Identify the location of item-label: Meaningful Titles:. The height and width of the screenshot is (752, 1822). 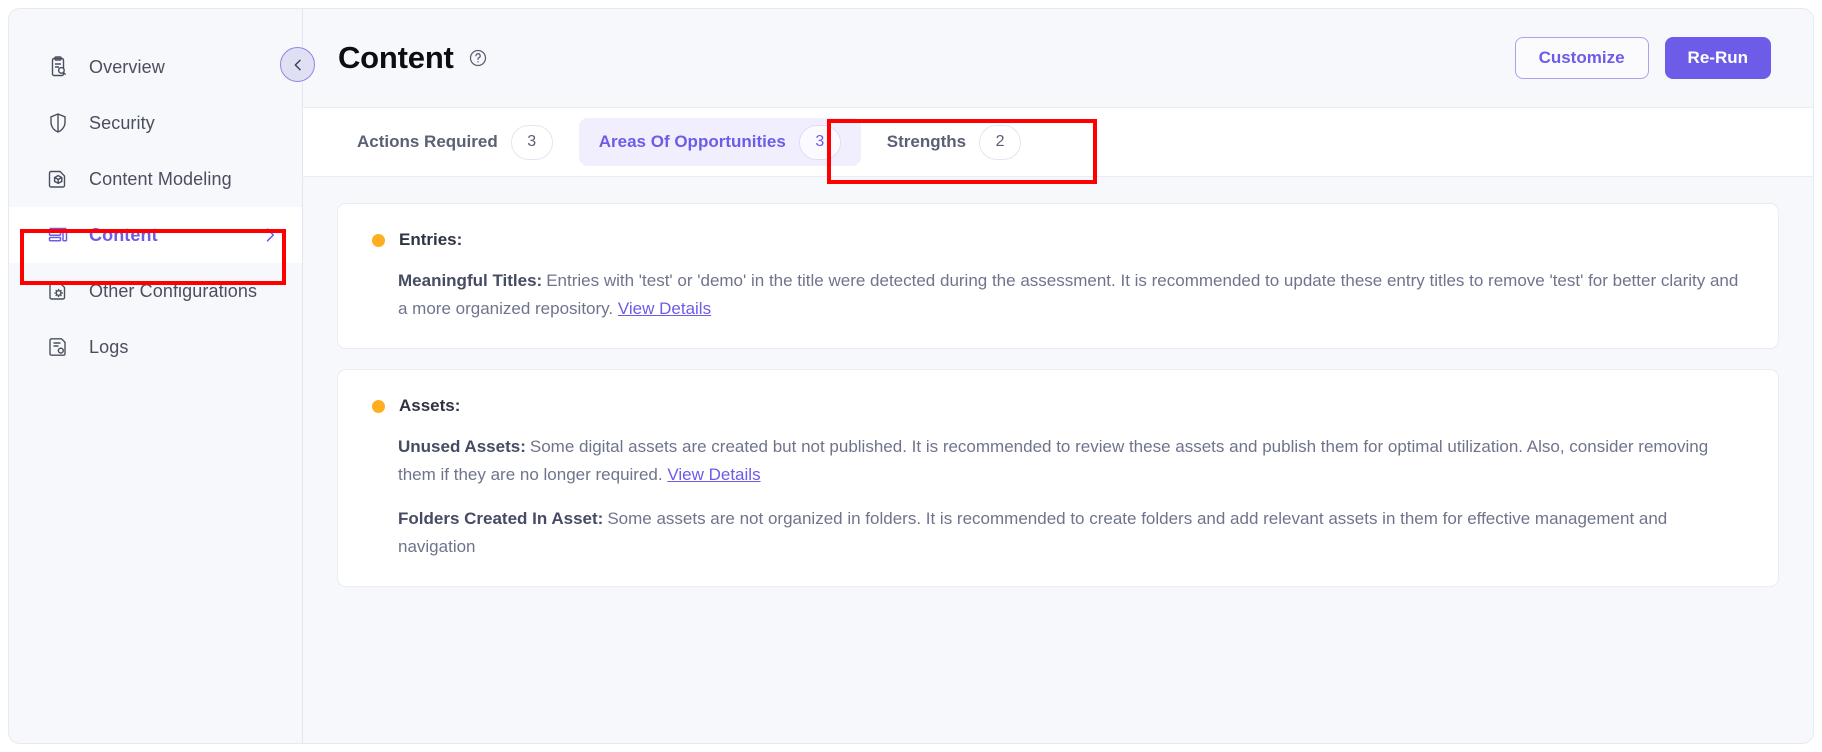
(470, 280).